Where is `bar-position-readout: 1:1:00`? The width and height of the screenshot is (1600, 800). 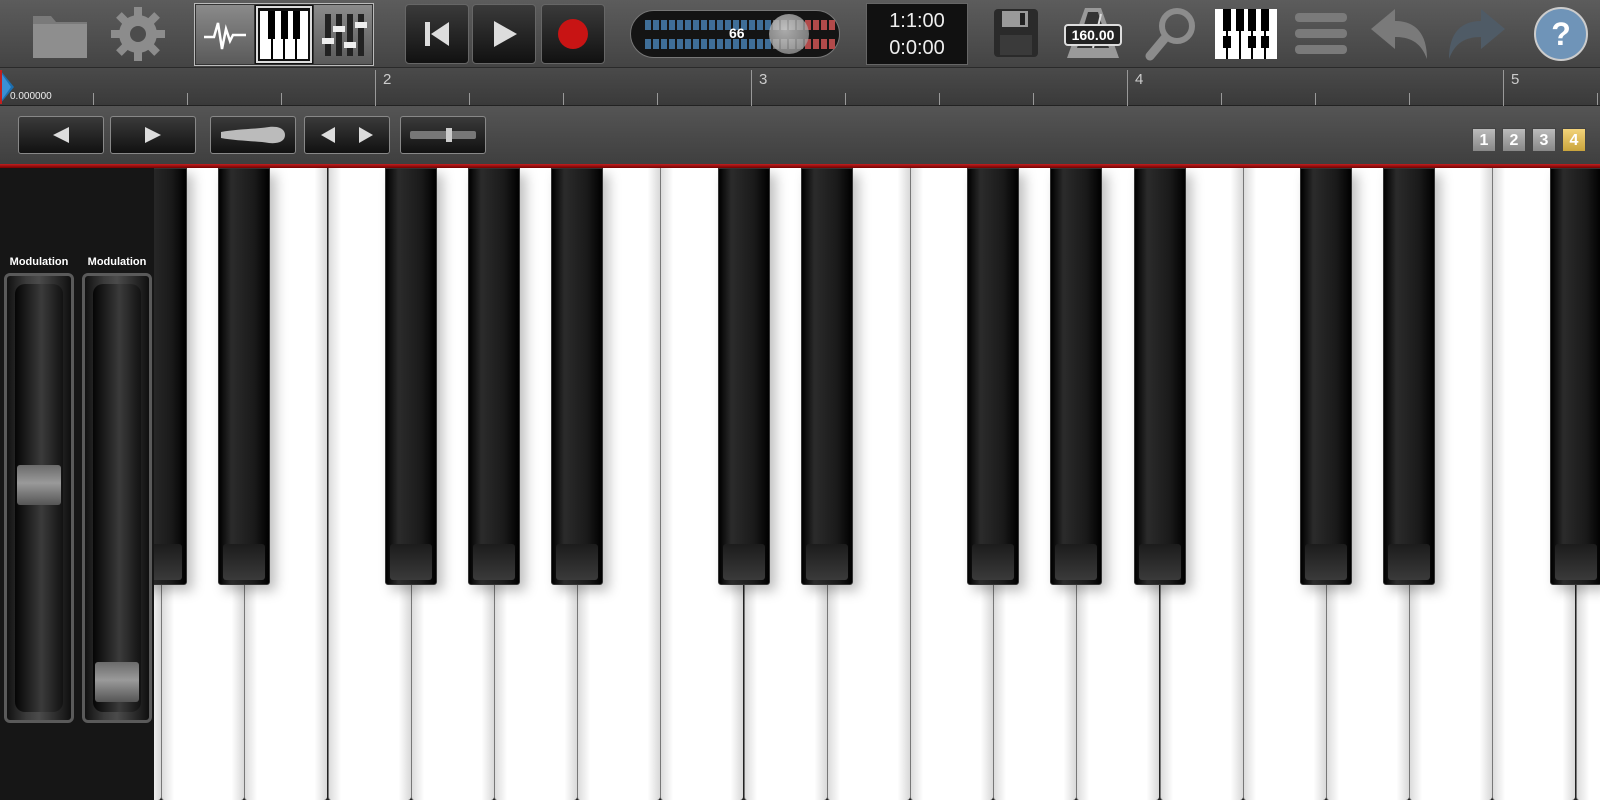
bar-position-readout: 1:1:00 is located at coordinates (917, 21).